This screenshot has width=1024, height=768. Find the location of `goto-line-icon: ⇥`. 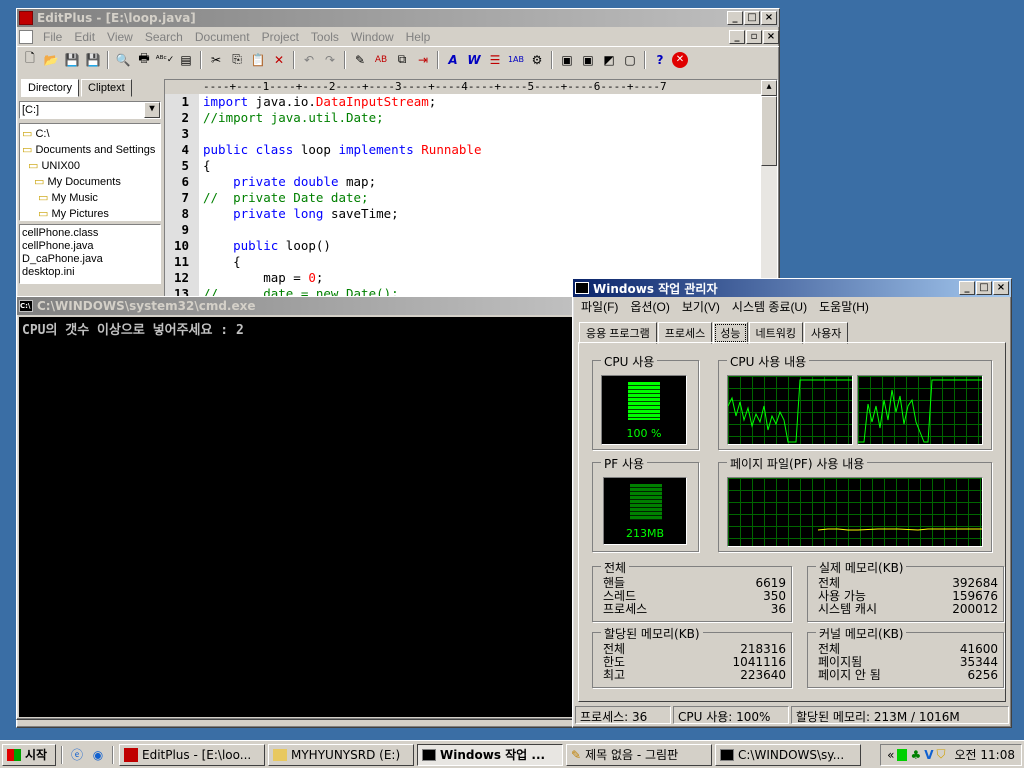

goto-line-icon: ⇥ is located at coordinates (423, 60).